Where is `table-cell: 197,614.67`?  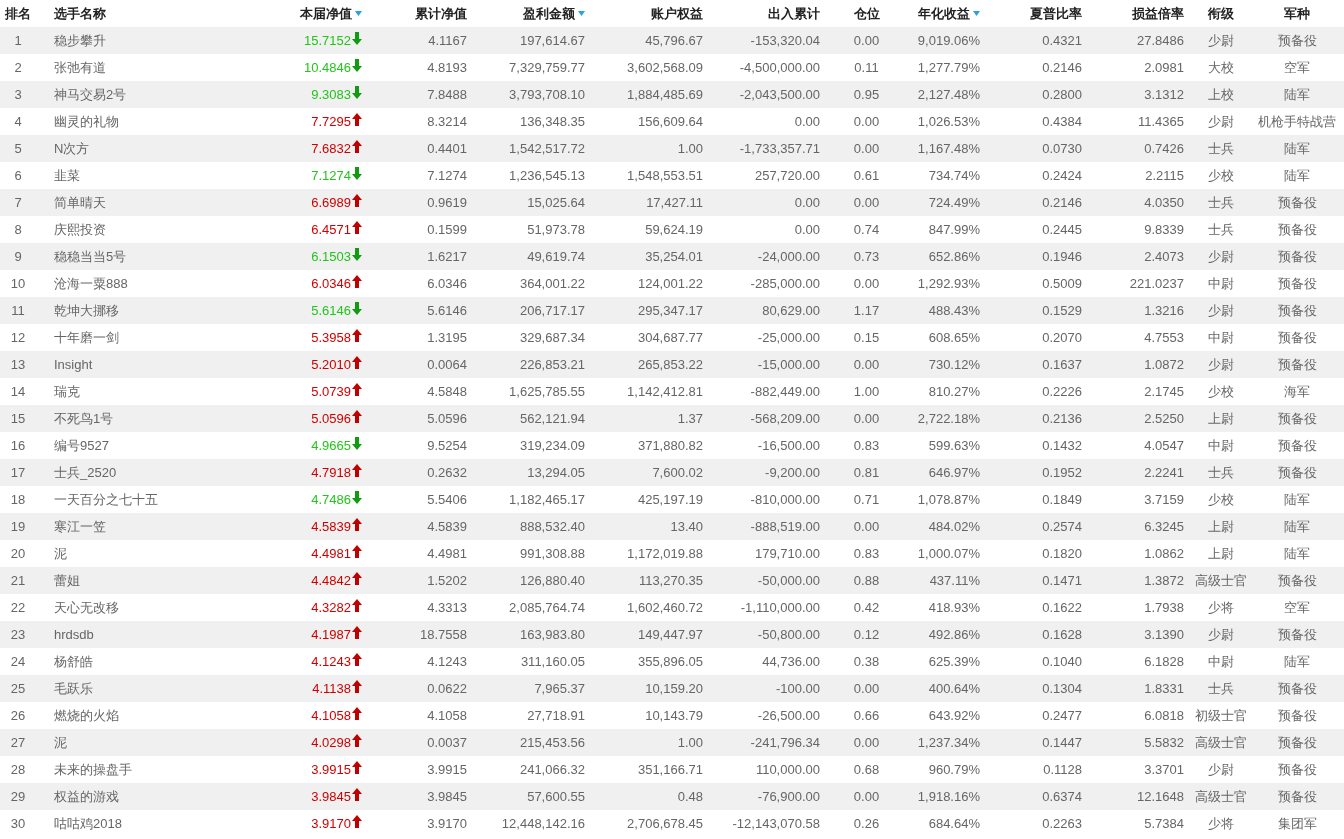
table-cell: 197,614.67 is located at coordinates (552, 40).